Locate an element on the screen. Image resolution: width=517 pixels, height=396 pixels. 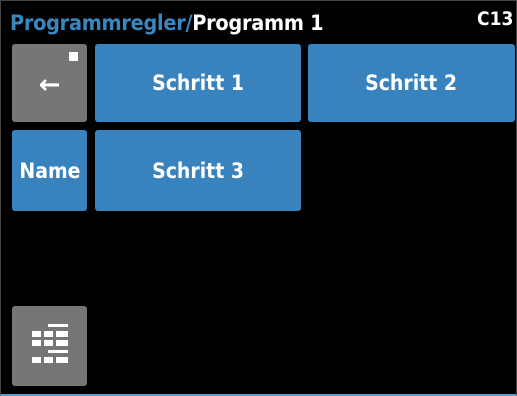
step-1-button: Schritt 1 is located at coordinates (198, 83).